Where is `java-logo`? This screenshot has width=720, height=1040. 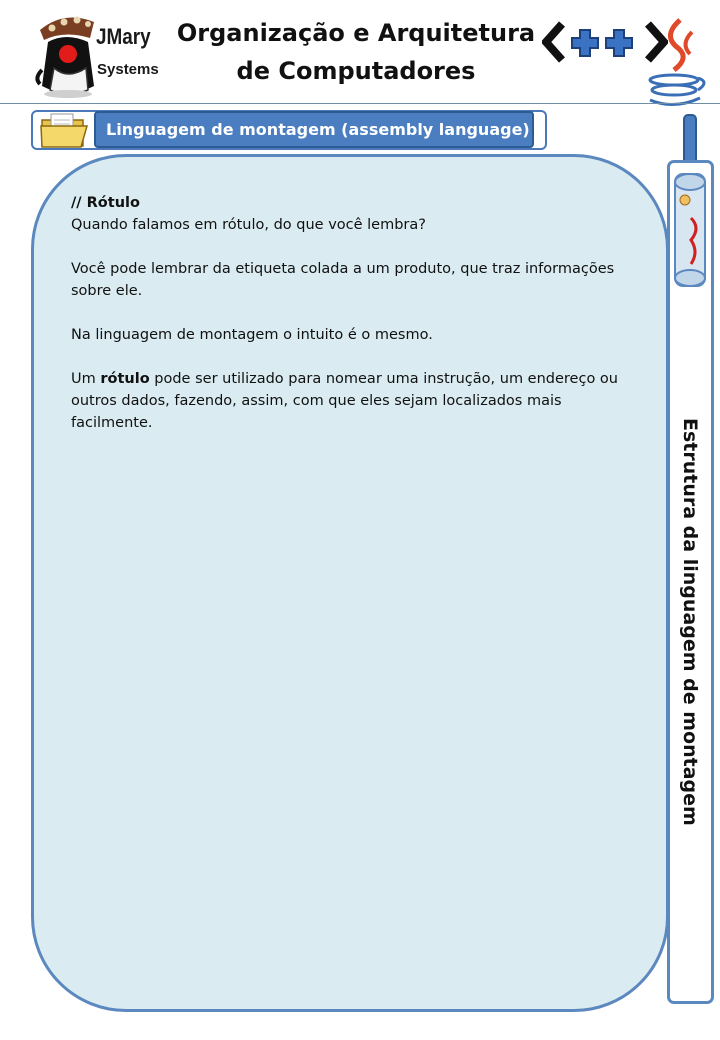
java-logo is located at coordinates (677, 62).